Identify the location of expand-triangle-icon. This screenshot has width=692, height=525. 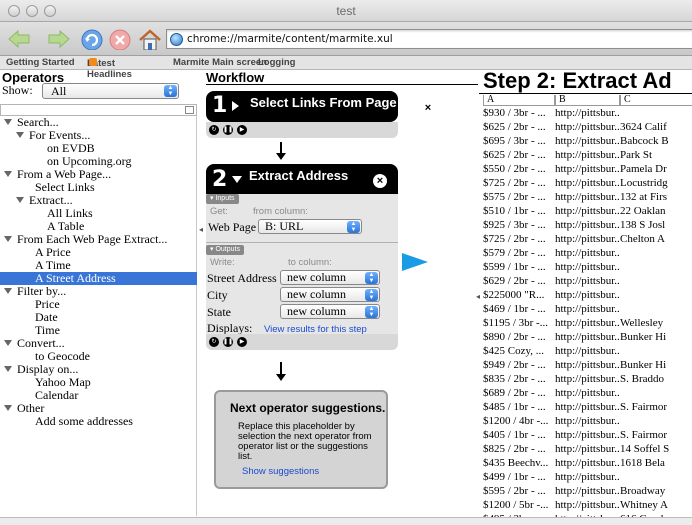
(237, 179).